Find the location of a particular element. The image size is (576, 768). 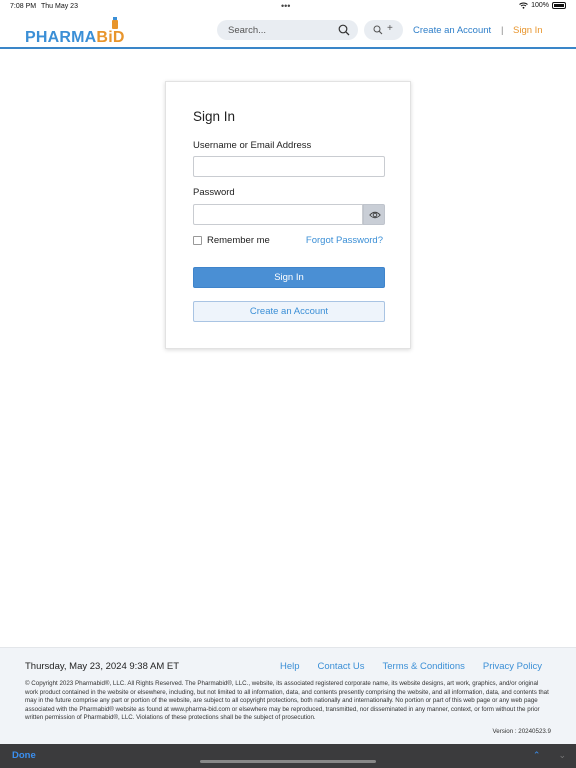

remember-me-label: Remember me is located at coordinates (238, 240).